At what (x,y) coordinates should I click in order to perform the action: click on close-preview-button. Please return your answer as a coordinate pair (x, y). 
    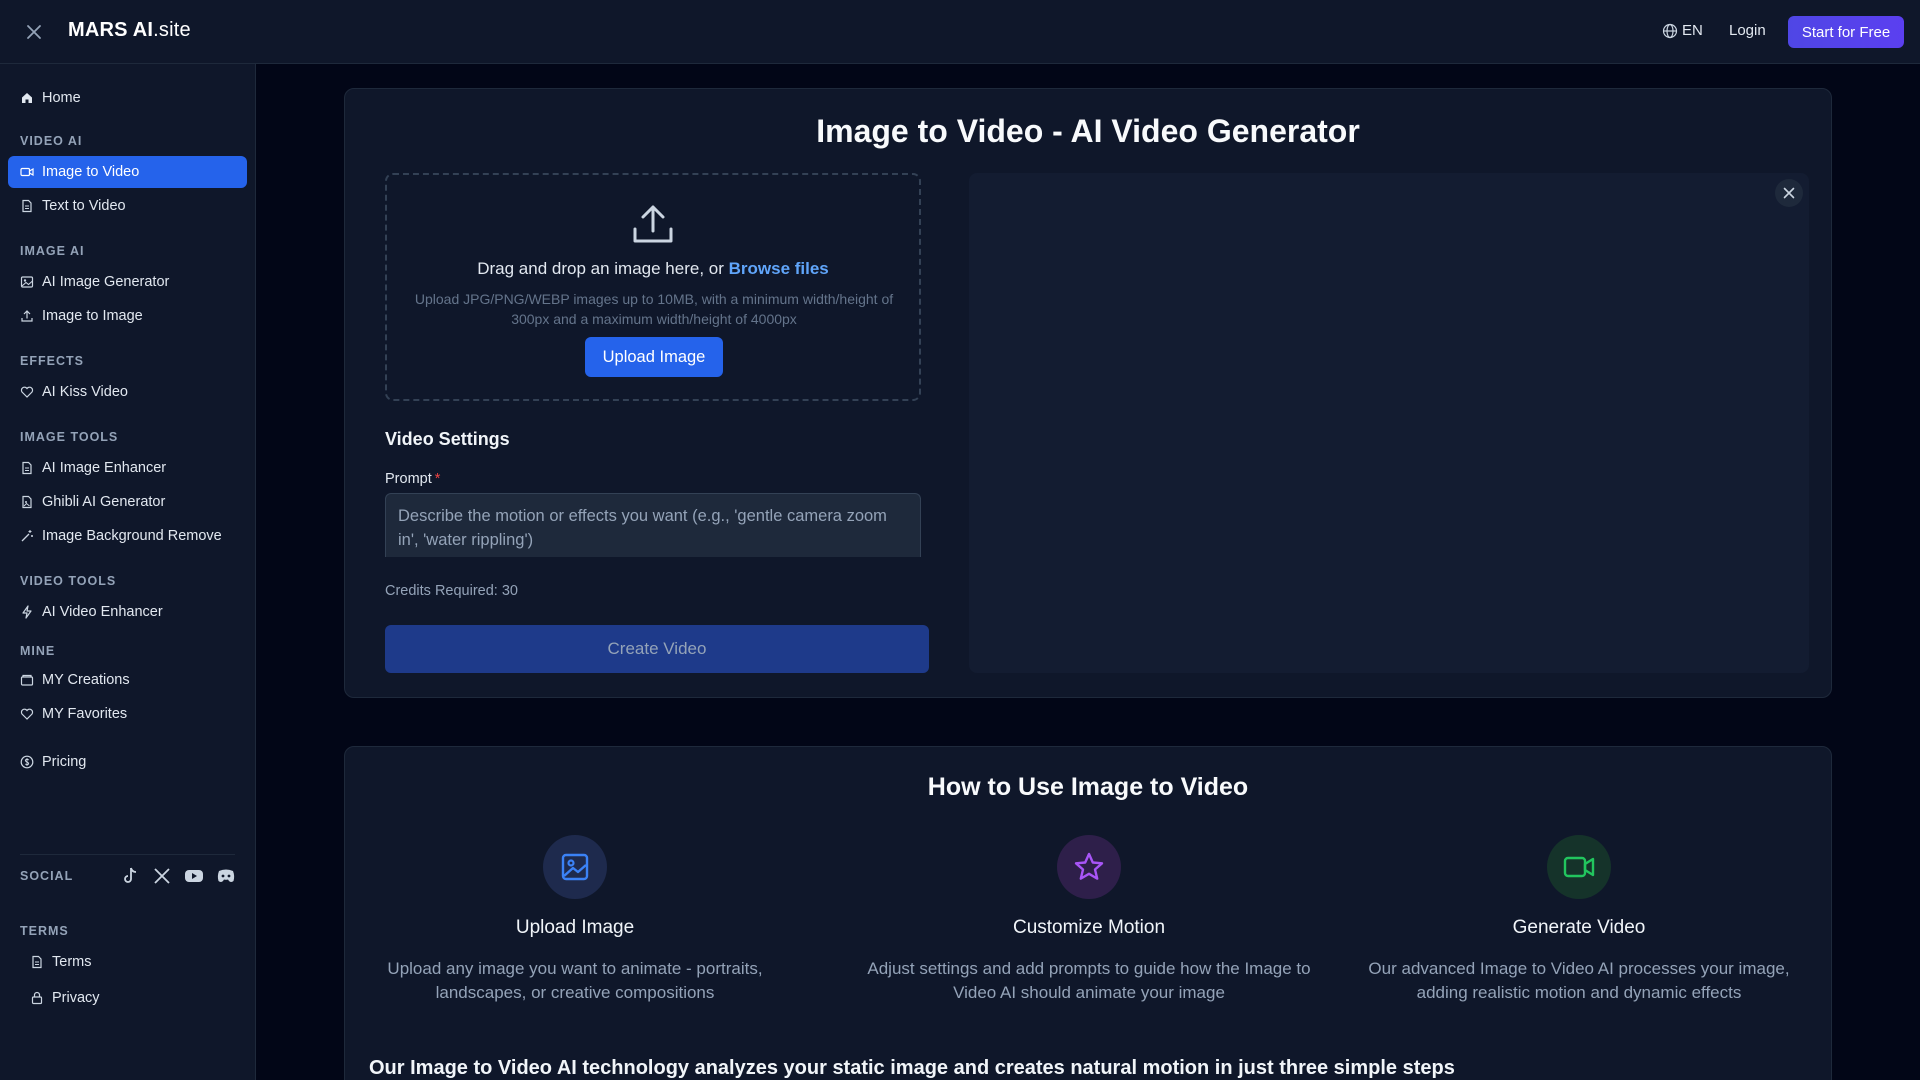
    Looking at the image, I should click on (1789, 193).